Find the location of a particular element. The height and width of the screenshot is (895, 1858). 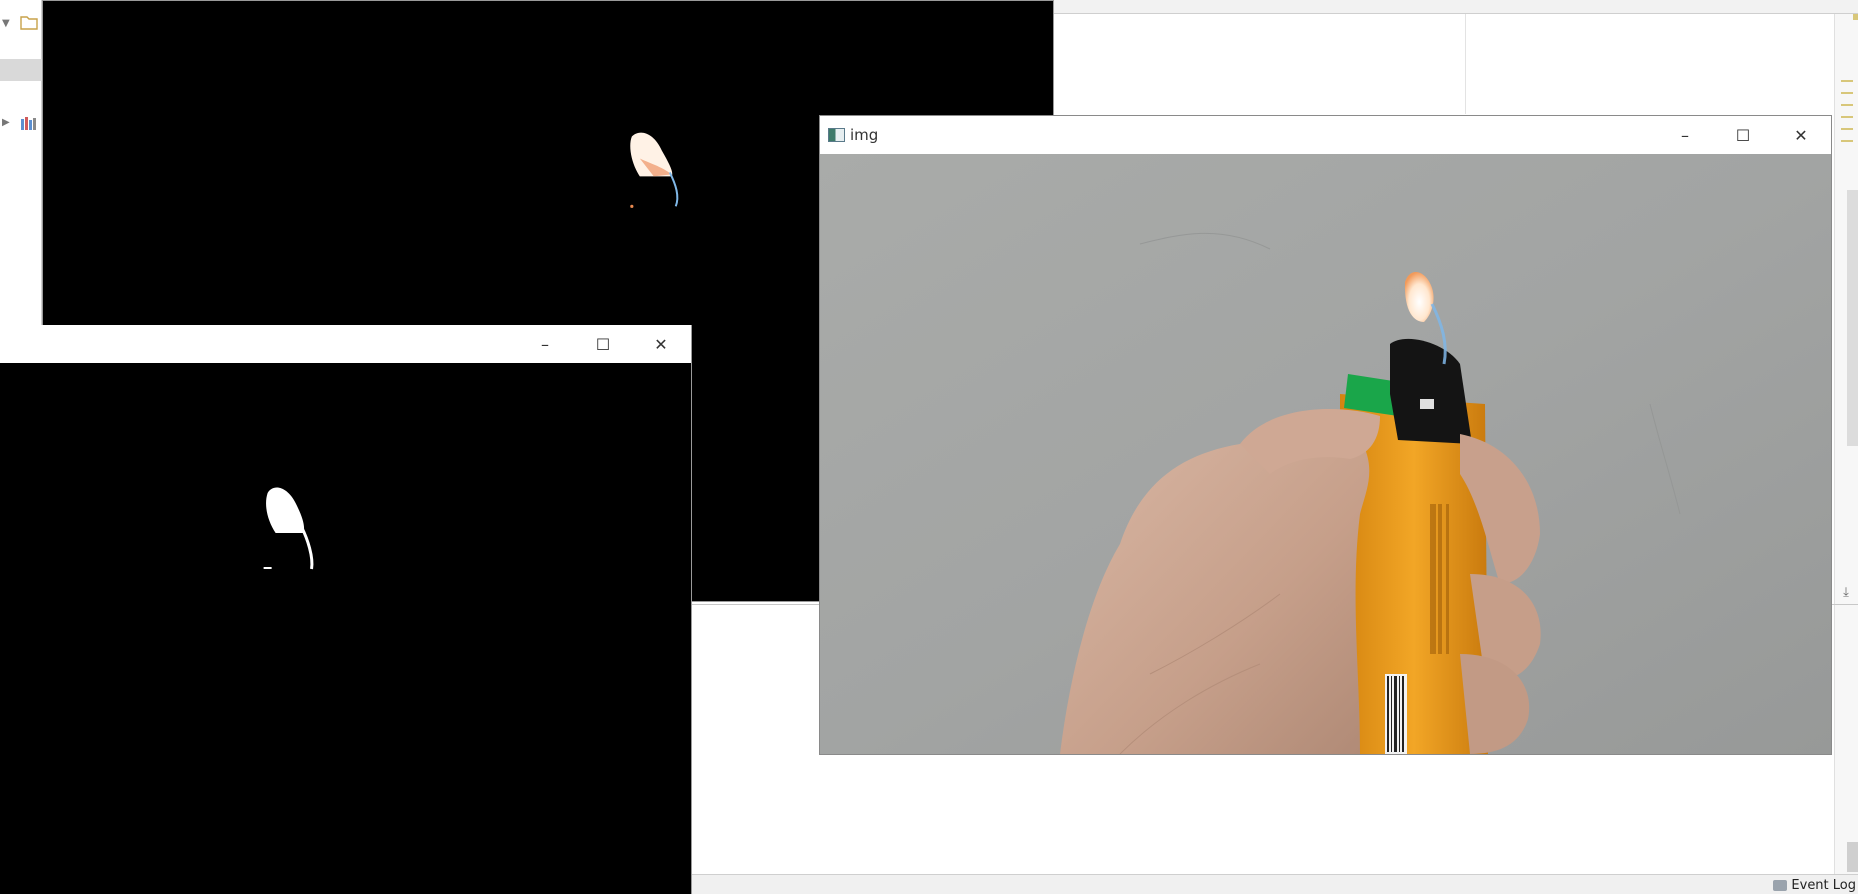

event-log-label: Event Log is located at coordinates (1823, 885).